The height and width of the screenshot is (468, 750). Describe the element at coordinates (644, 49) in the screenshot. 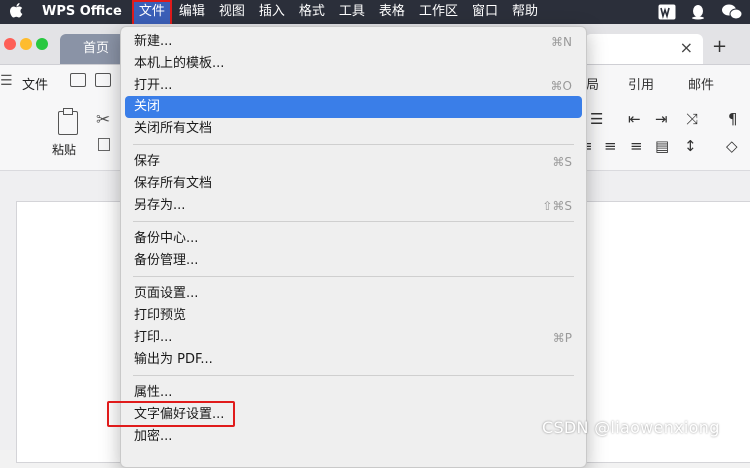

I see `tab-document: ×` at that location.